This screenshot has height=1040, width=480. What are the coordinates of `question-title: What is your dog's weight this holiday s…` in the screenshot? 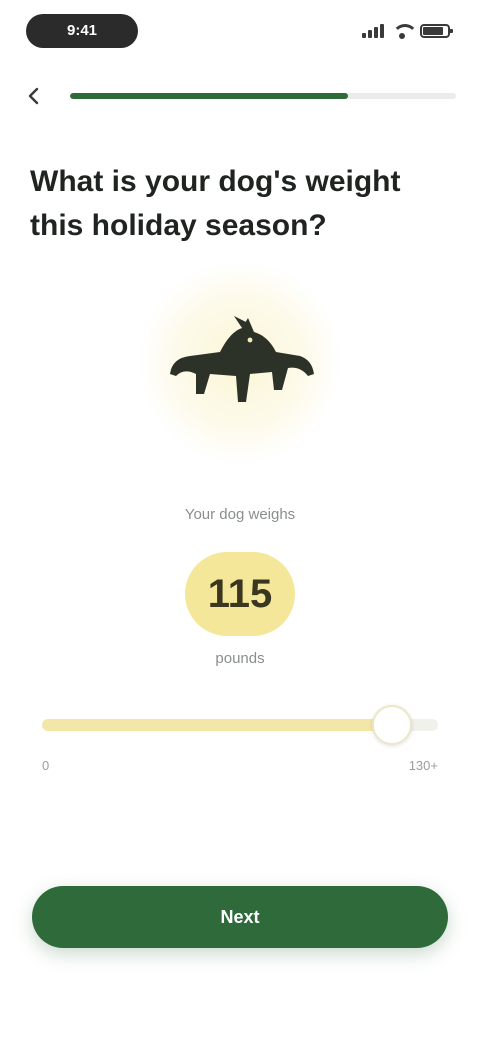 It's located at (215, 203).